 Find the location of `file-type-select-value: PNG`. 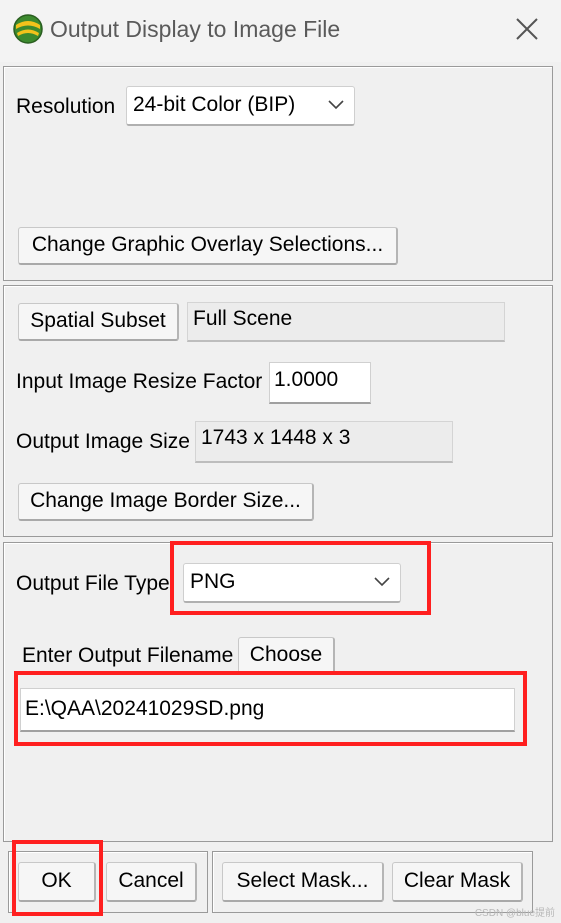

file-type-select-value: PNG is located at coordinates (213, 581).